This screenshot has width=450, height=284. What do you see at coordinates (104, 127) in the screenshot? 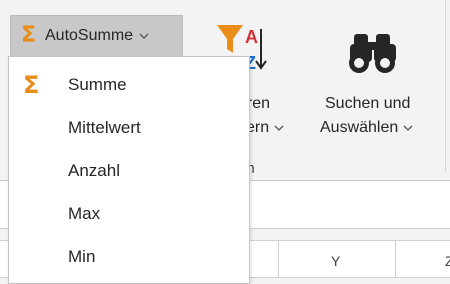
I see `menu-item-label: Mittelwert` at bounding box center [104, 127].